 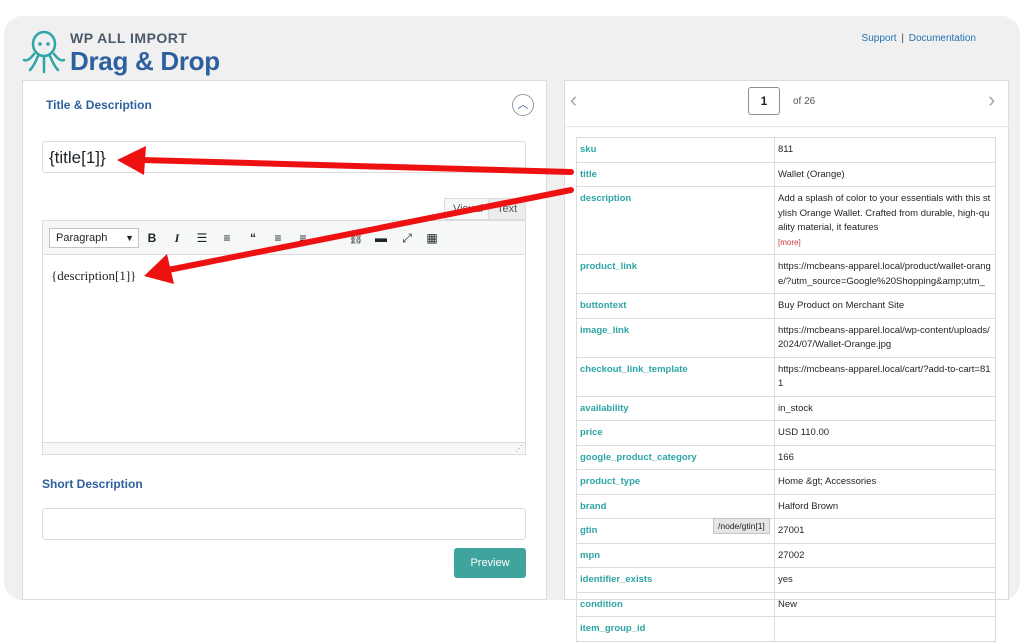 I want to click on arrow-to-description-icon, so click(x=359, y=235).